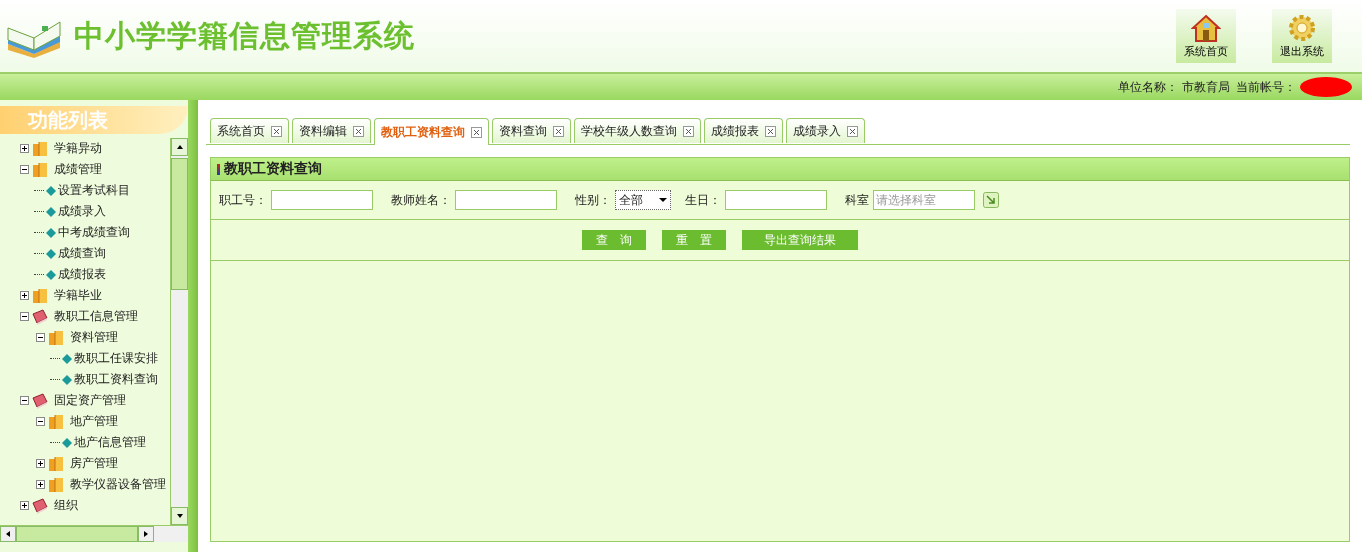  Describe the element at coordinates (924, 200) in the screenshot. I see `department-field: 请选择科室` at that location.